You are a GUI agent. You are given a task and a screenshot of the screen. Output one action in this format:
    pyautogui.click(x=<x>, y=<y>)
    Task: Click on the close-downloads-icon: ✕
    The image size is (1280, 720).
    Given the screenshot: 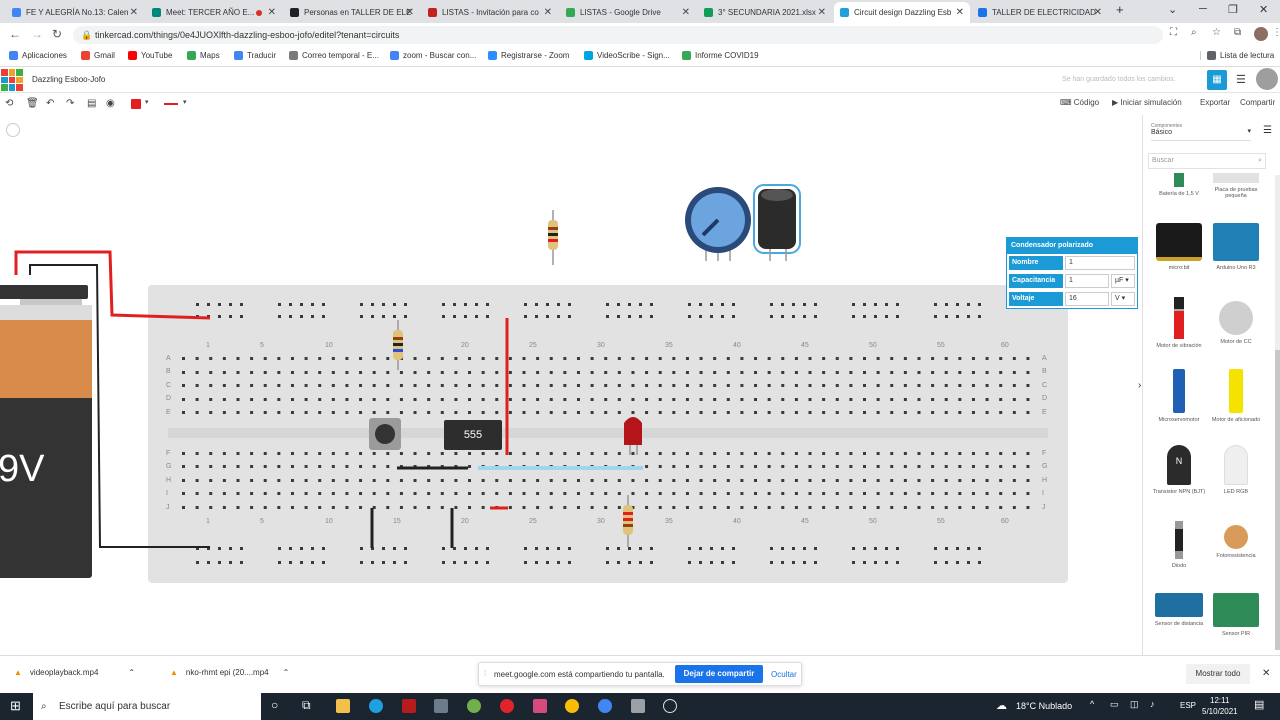 What is the action you would take?
    pyautogui.click(x=1266, y=673)
    